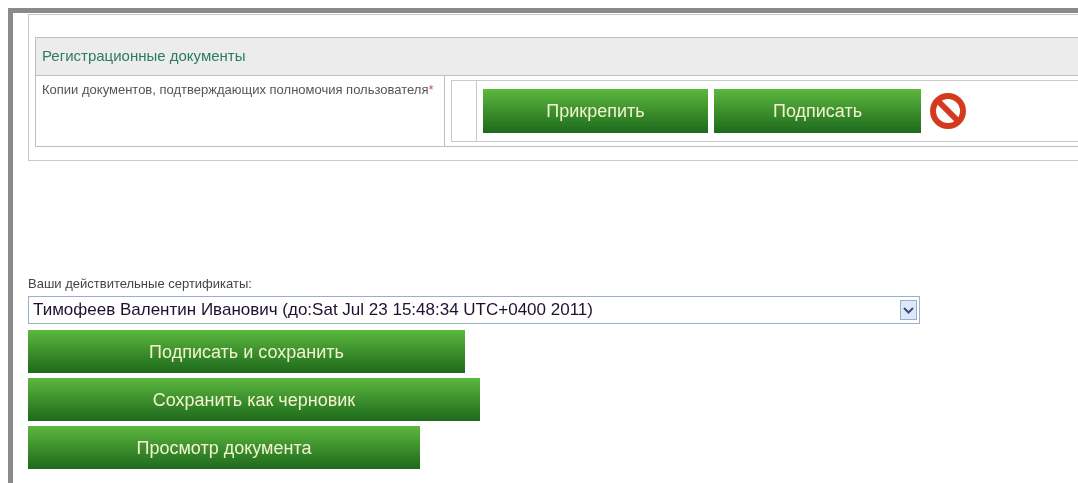  What do you see at coordinates (224, 447) in the screenshot?
I see `action-button: Просмотр документа` at bounding box center [224, 447].